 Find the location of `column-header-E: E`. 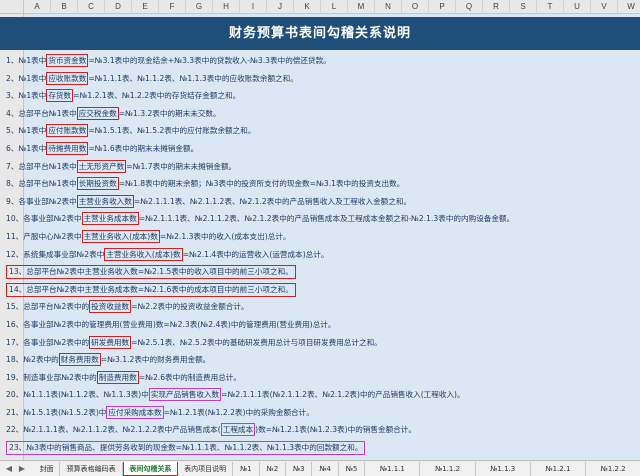

column-header-E: E is located at coordinates (145, 7).